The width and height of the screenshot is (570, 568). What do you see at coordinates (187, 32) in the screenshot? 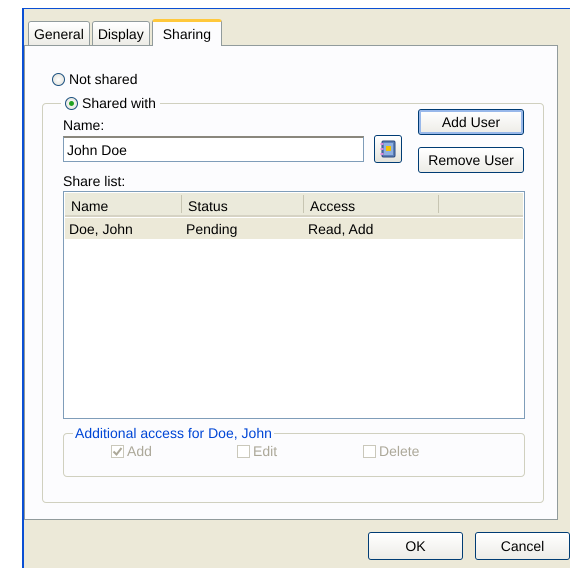
I see `tab: Sharing` at bounding box center [187, 32].